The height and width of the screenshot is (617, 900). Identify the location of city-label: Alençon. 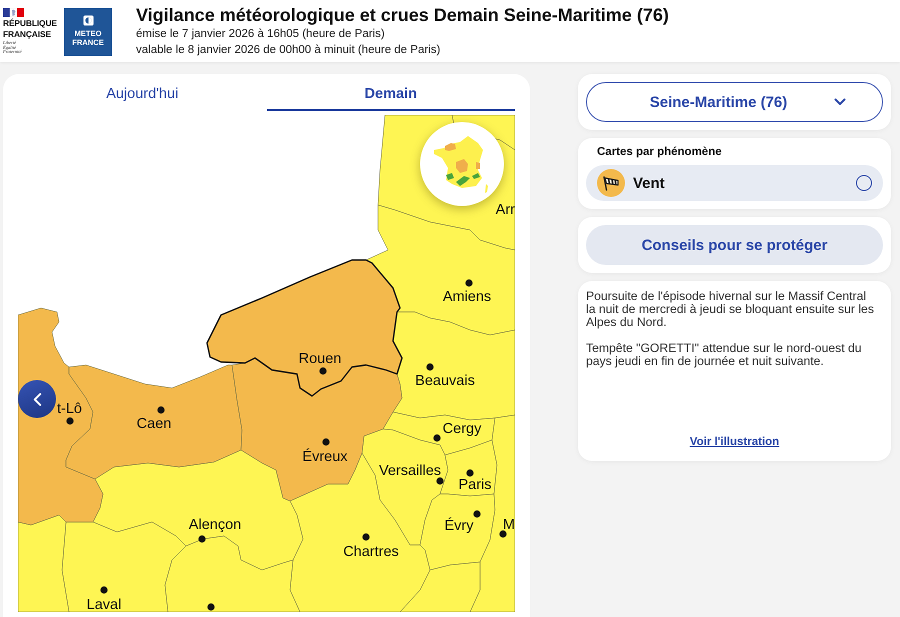
(215, 525).